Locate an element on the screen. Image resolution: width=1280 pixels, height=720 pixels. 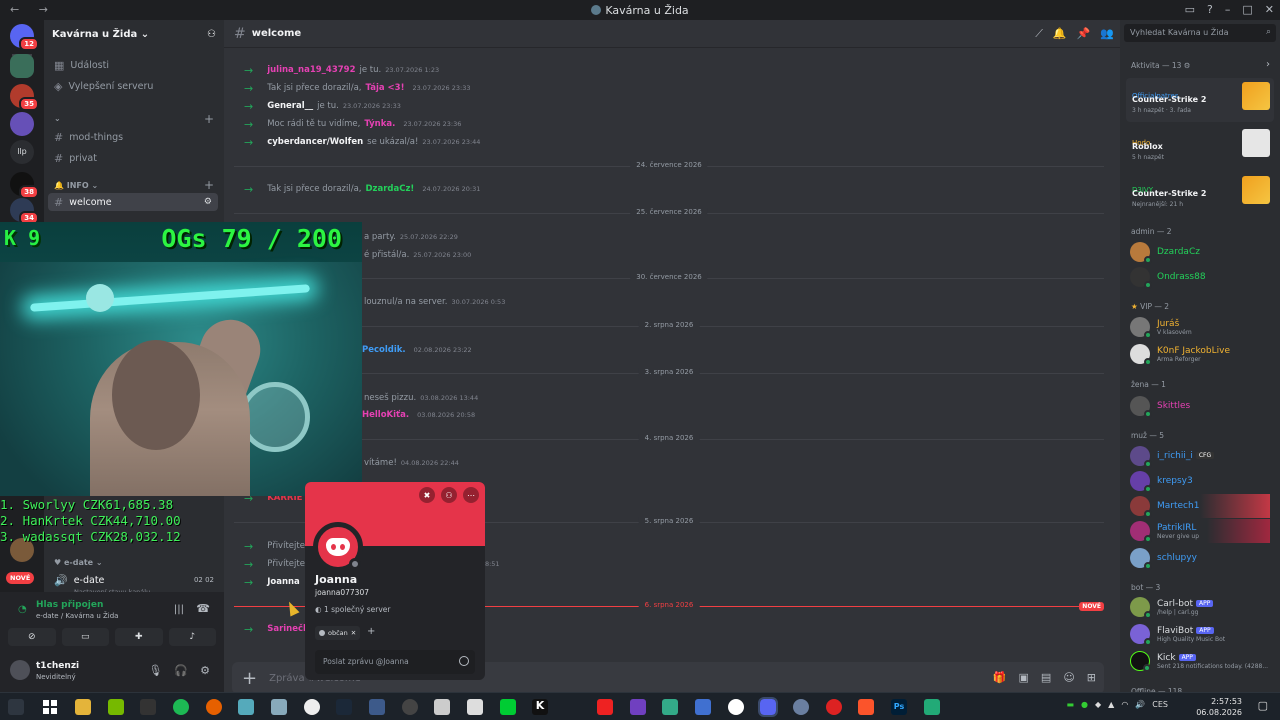
server-6: 34 is located at coordinates (24, 211).